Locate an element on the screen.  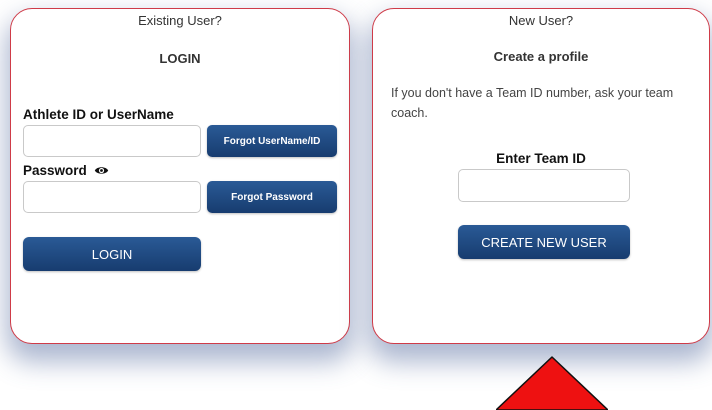
eye-icon is located at coordinates (101, 169).